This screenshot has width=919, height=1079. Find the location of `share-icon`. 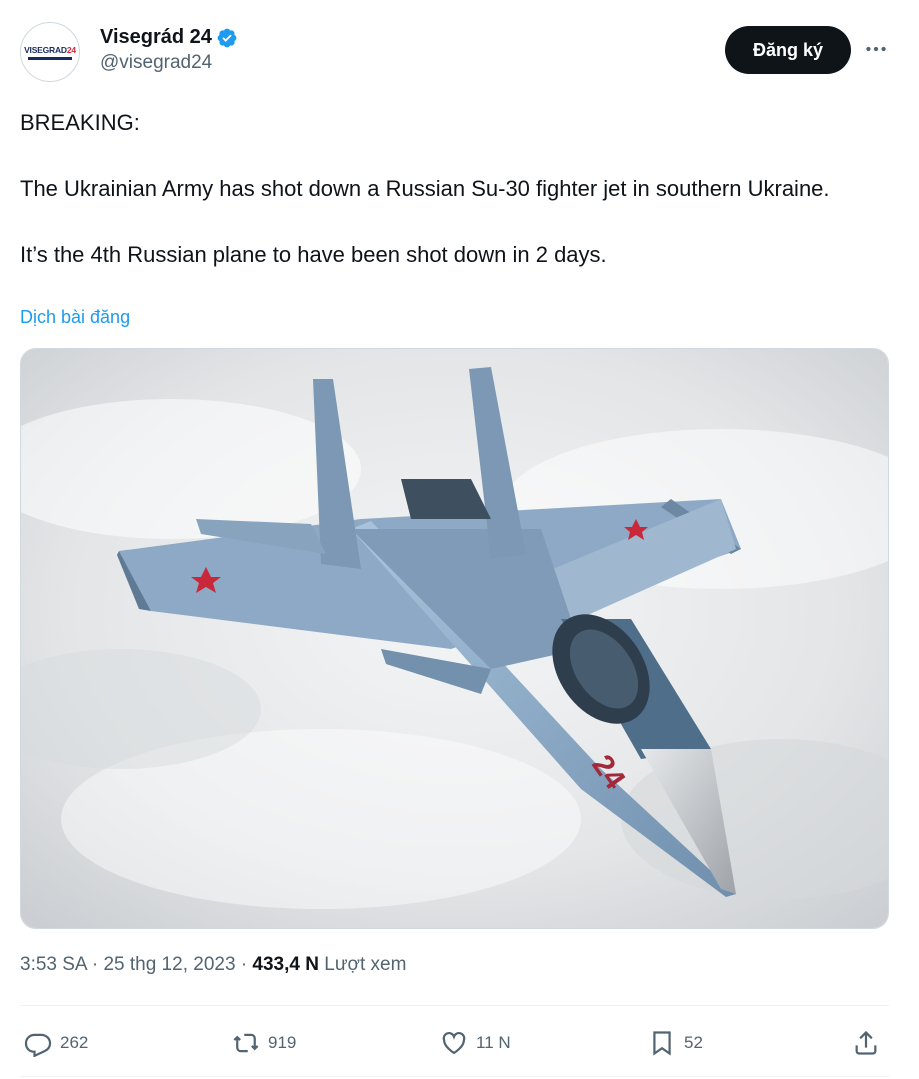

share-icon is located at coordinates (866, 1042).